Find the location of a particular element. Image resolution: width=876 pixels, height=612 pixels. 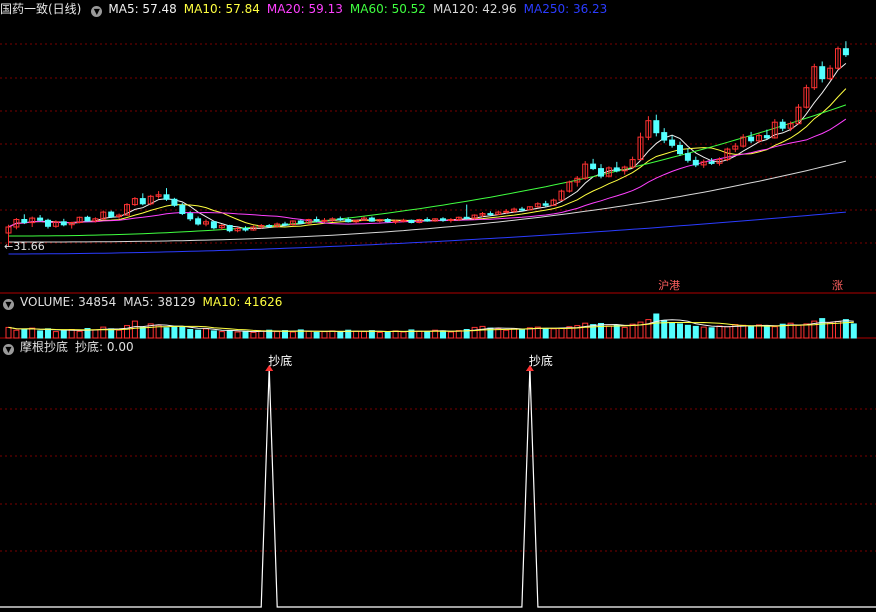

legend-item: MA60: 50.52 is located at coordinates (387, 9).